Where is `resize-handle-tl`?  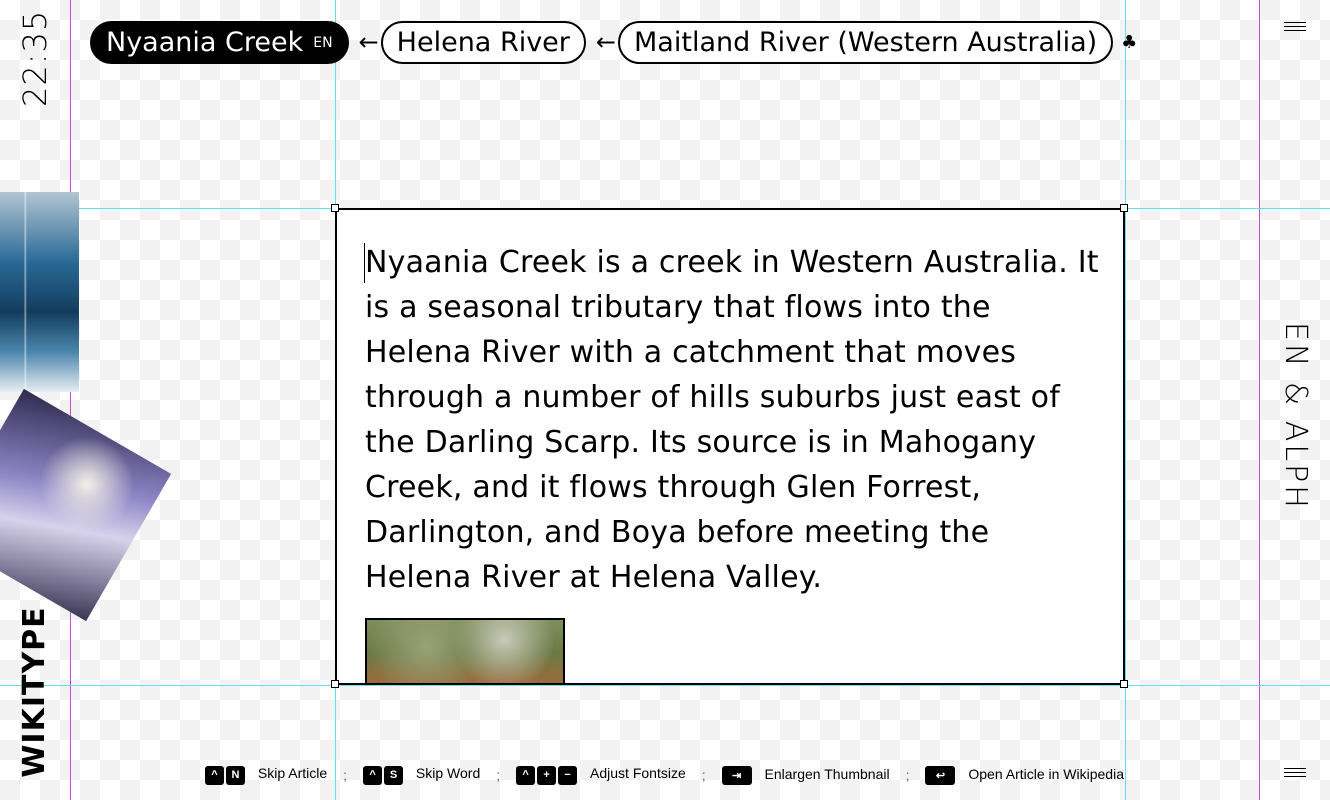 resize-handle-tl is located at coordinates (335, 208).